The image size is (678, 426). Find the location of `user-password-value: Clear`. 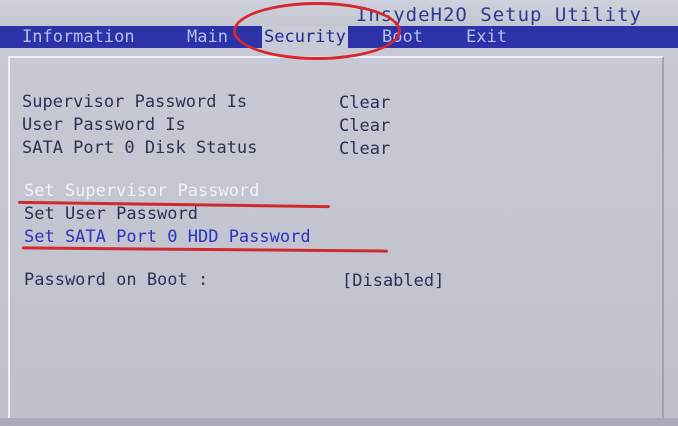

user-password-value: Clear is located at coordinates (365, 126).